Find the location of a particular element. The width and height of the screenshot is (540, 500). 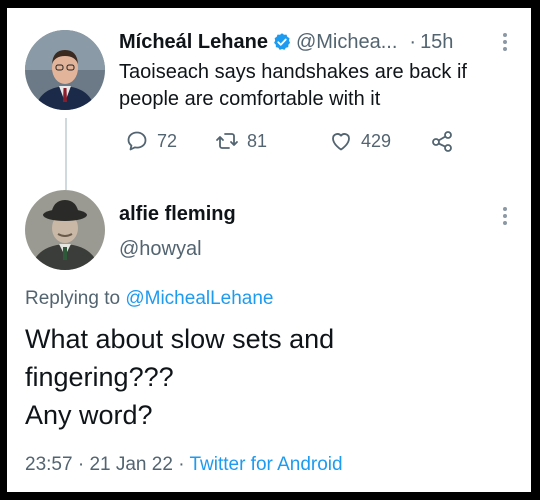

reply-metadata: 23:57 · 21 Jan 22 · Twitter for Android is located at coordinates (184, 465).